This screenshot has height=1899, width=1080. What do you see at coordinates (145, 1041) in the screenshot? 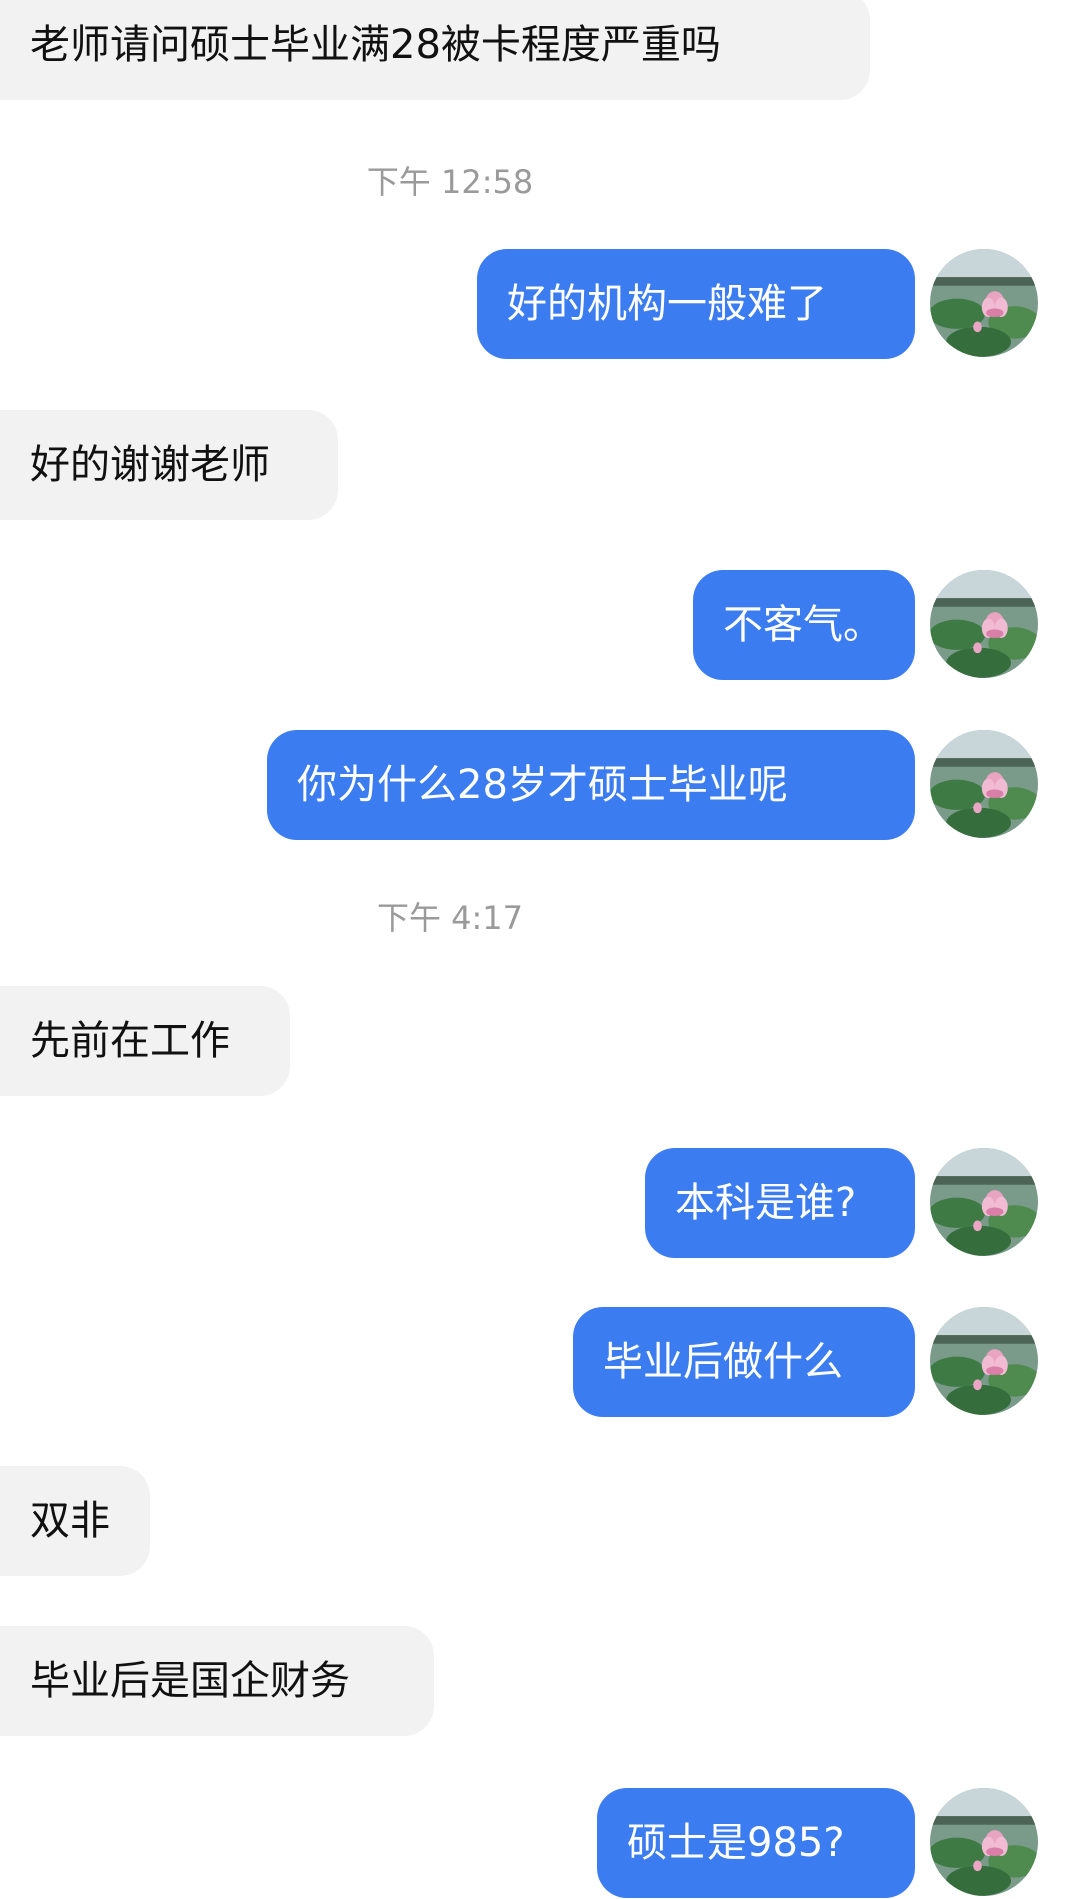
I see `received-message-bubble: 先前在工作` at bounding box center [145, 1041].